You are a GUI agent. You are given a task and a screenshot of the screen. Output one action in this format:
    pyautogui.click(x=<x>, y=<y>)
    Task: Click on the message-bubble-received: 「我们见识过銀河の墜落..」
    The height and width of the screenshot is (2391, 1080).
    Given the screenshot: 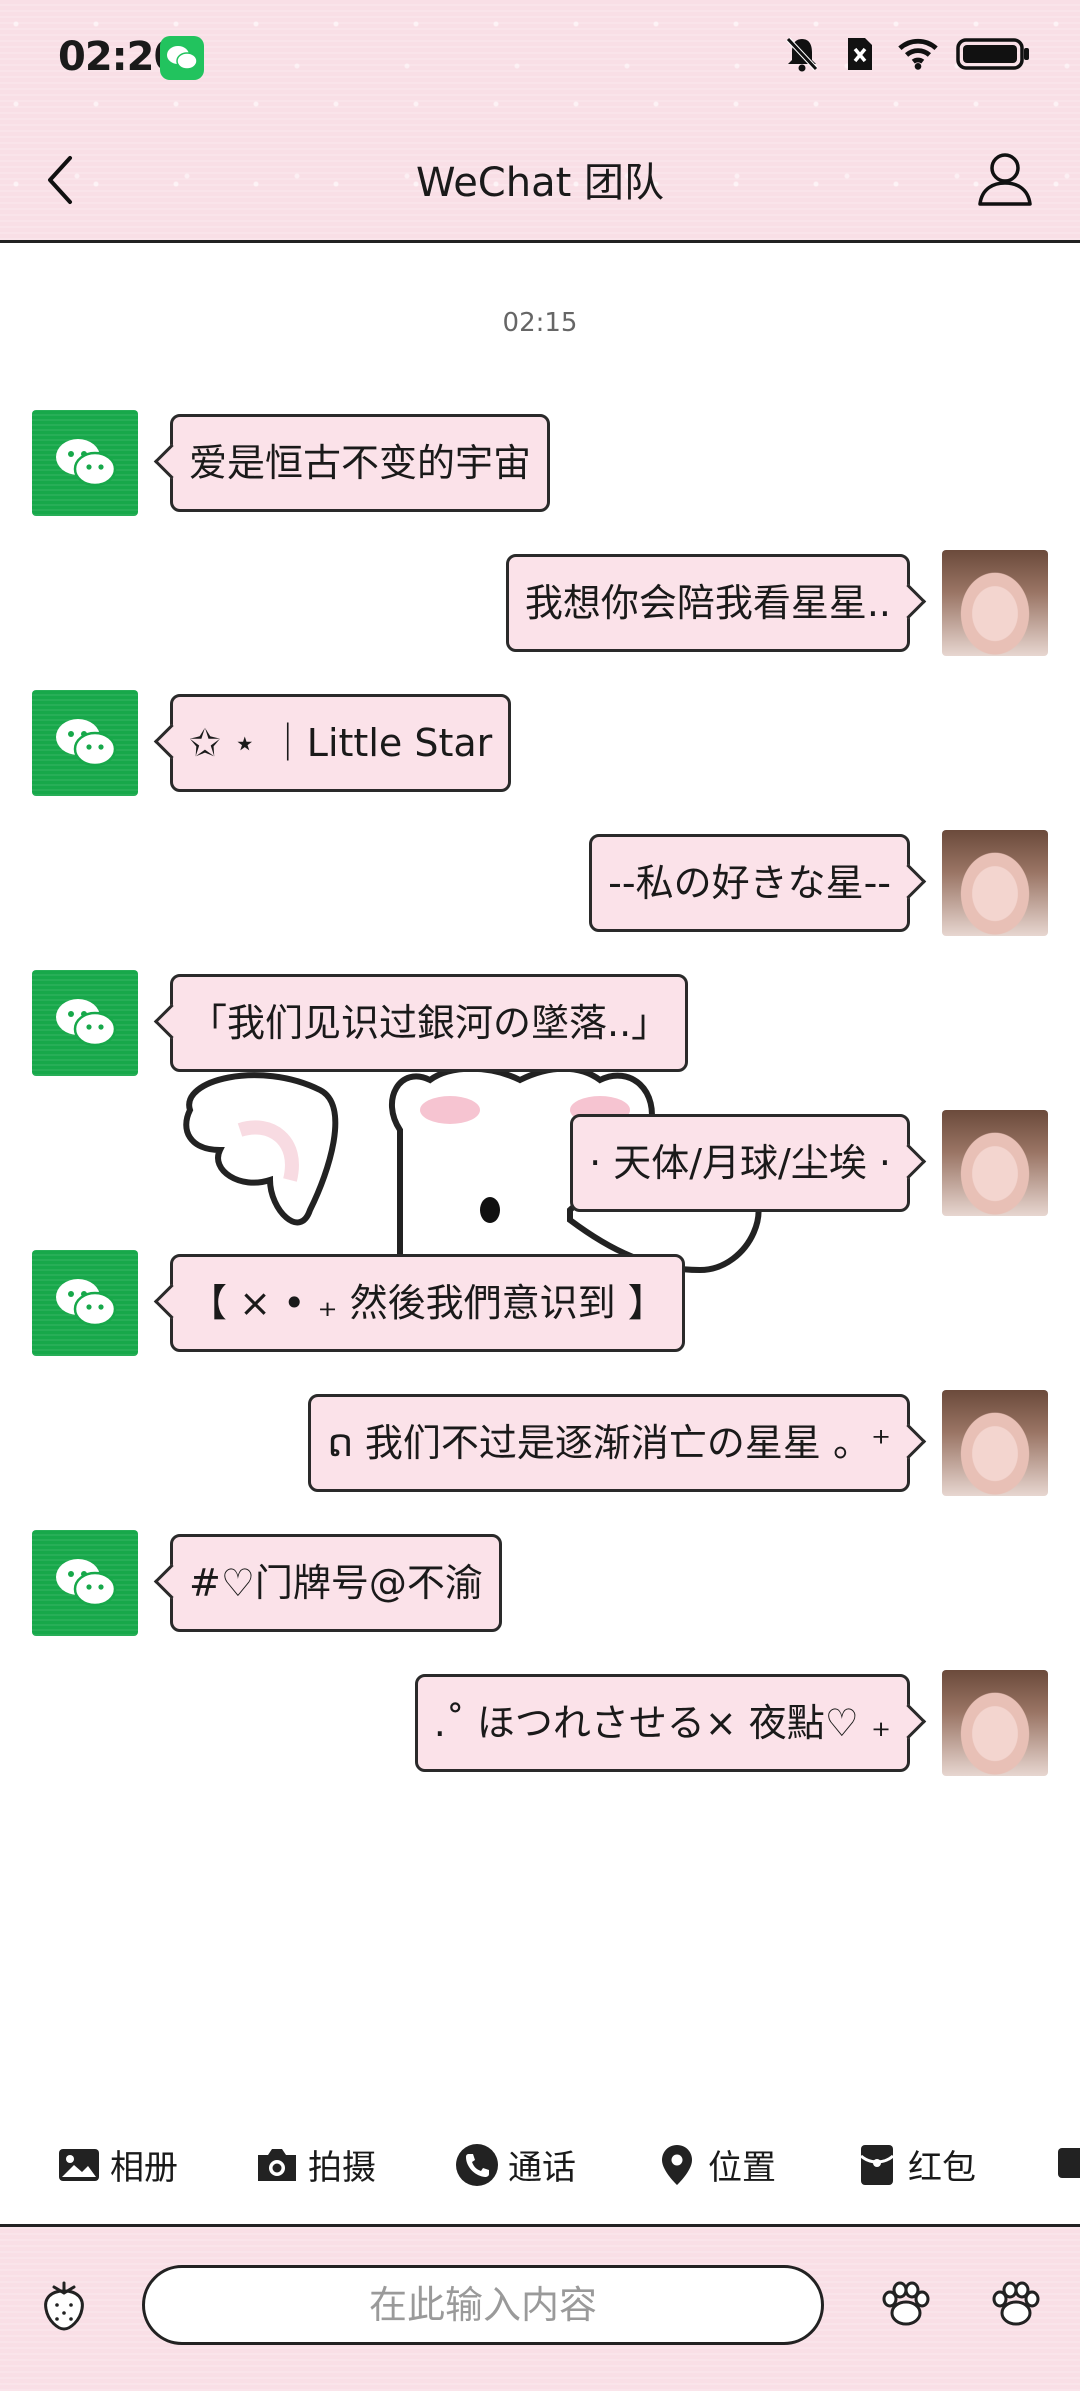 What is the action you would take?
    pyautogui.click(x=429, y=1023)
    